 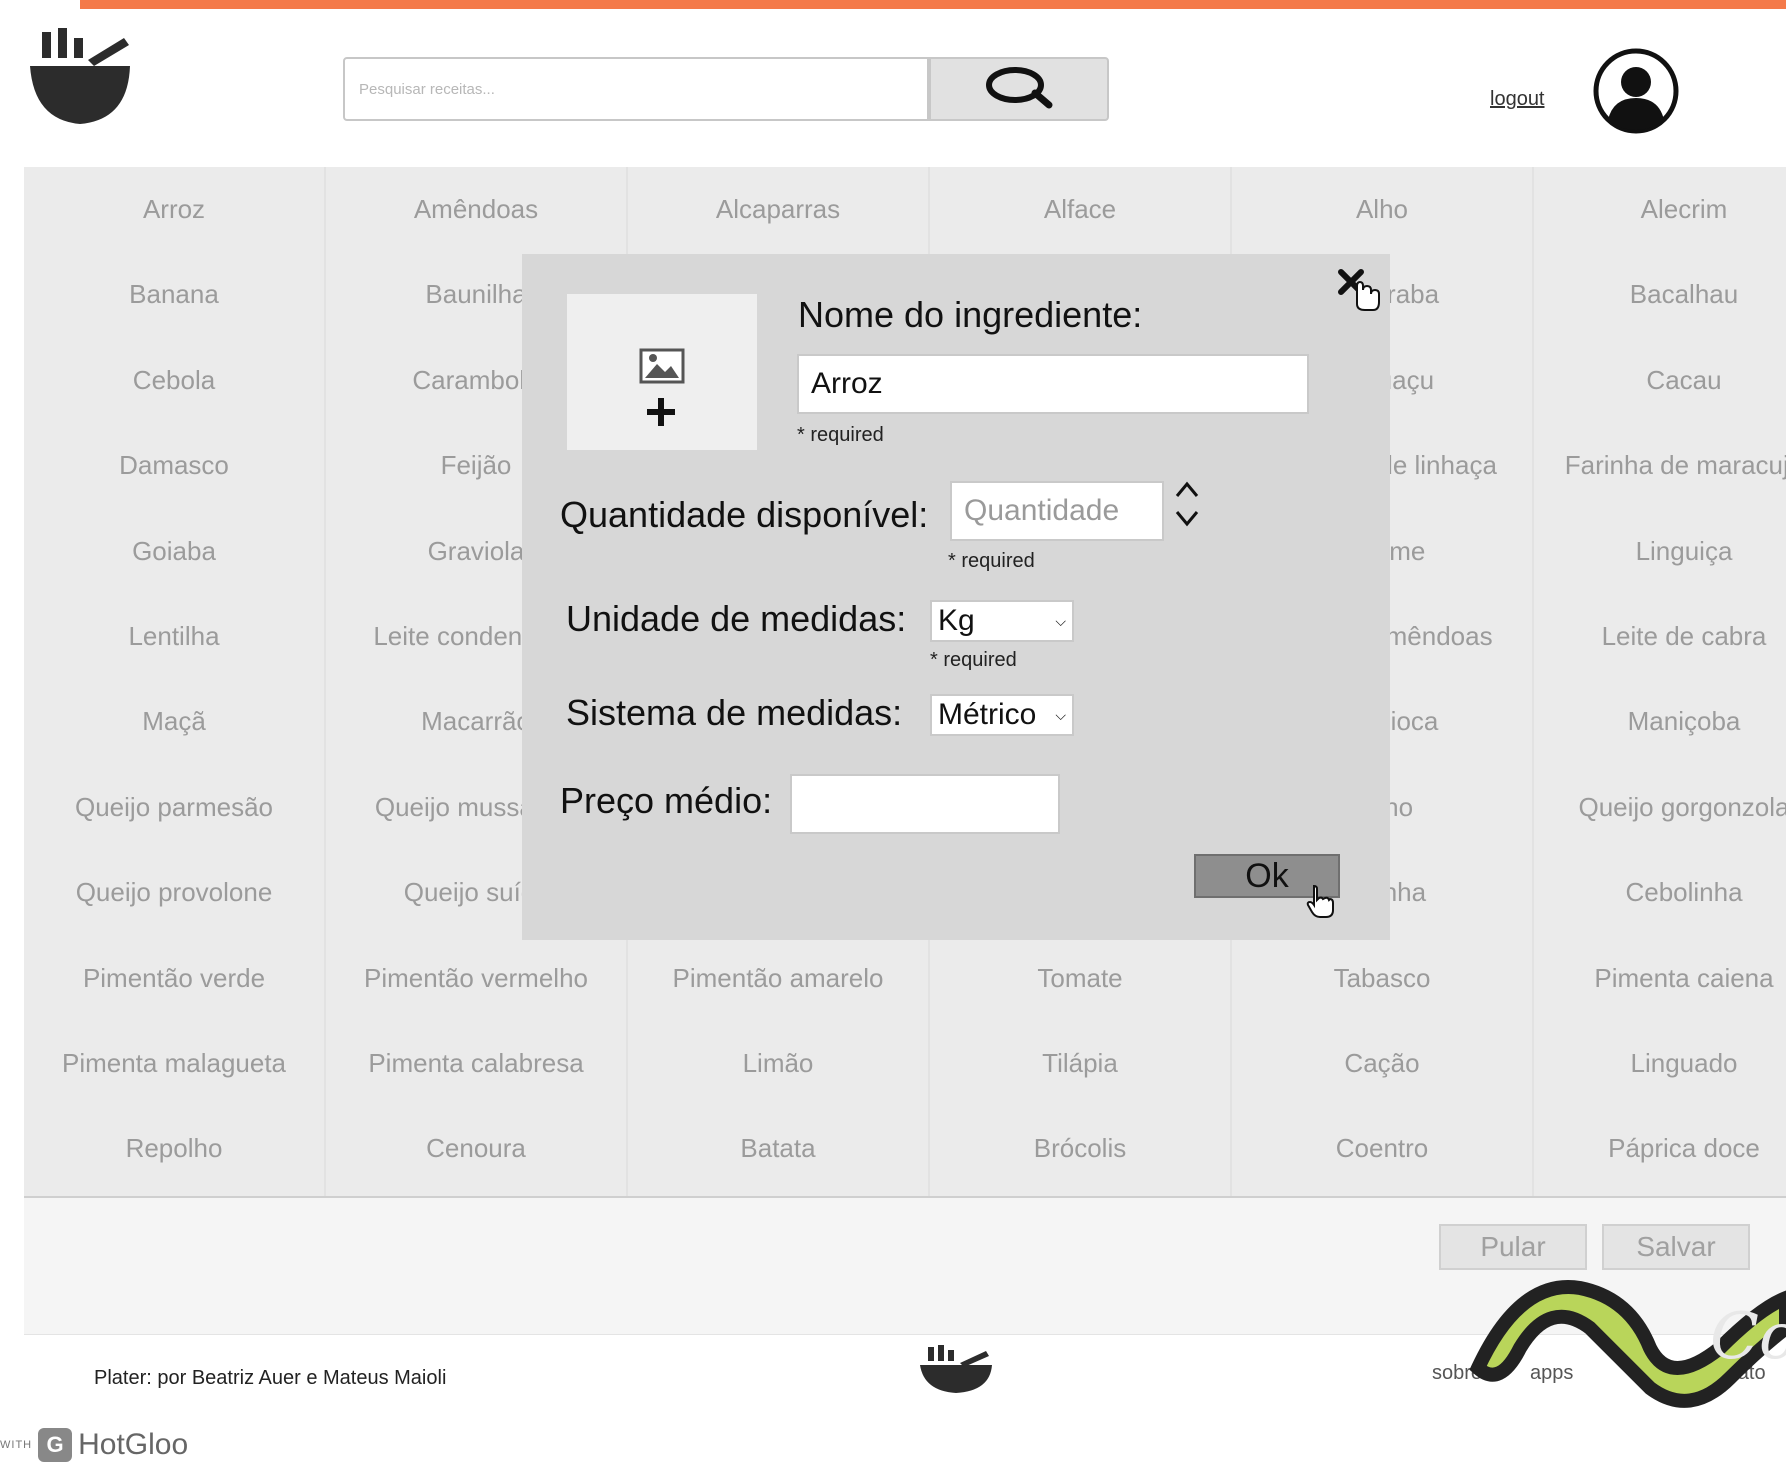 I want to click on search-button, so click(x=1019, y=89).